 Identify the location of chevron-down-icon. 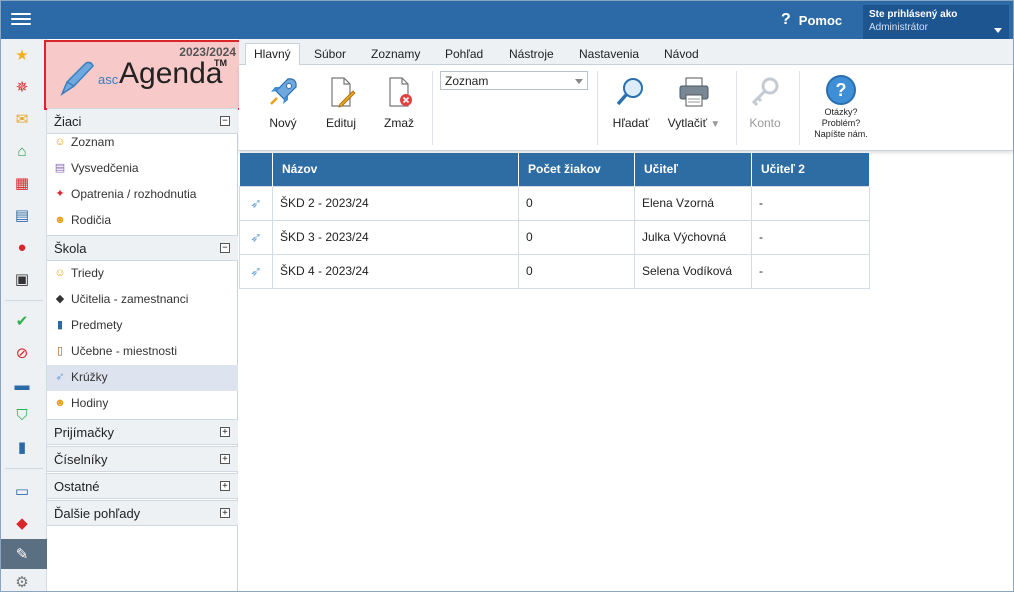
(998, 30).